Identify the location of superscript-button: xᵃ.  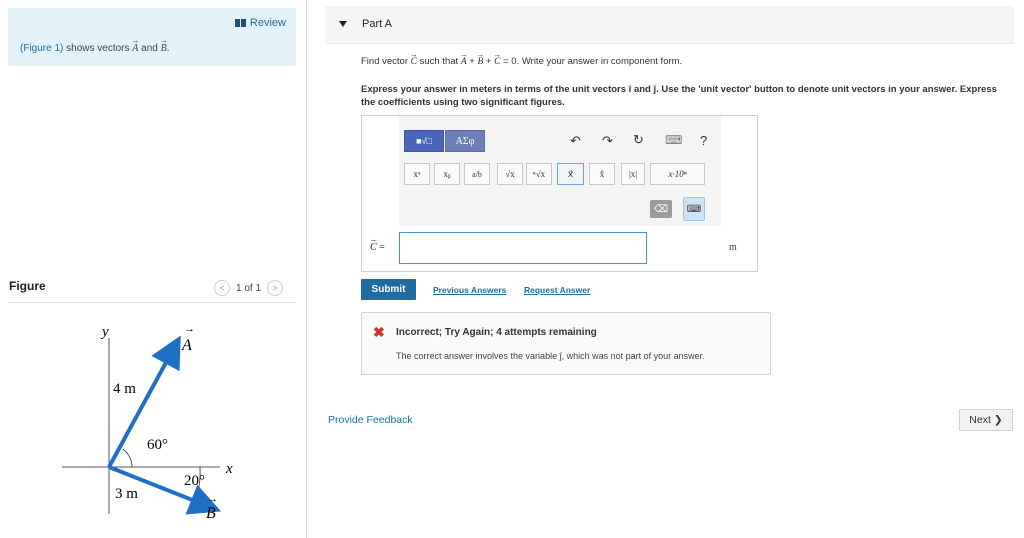
(417, 174).